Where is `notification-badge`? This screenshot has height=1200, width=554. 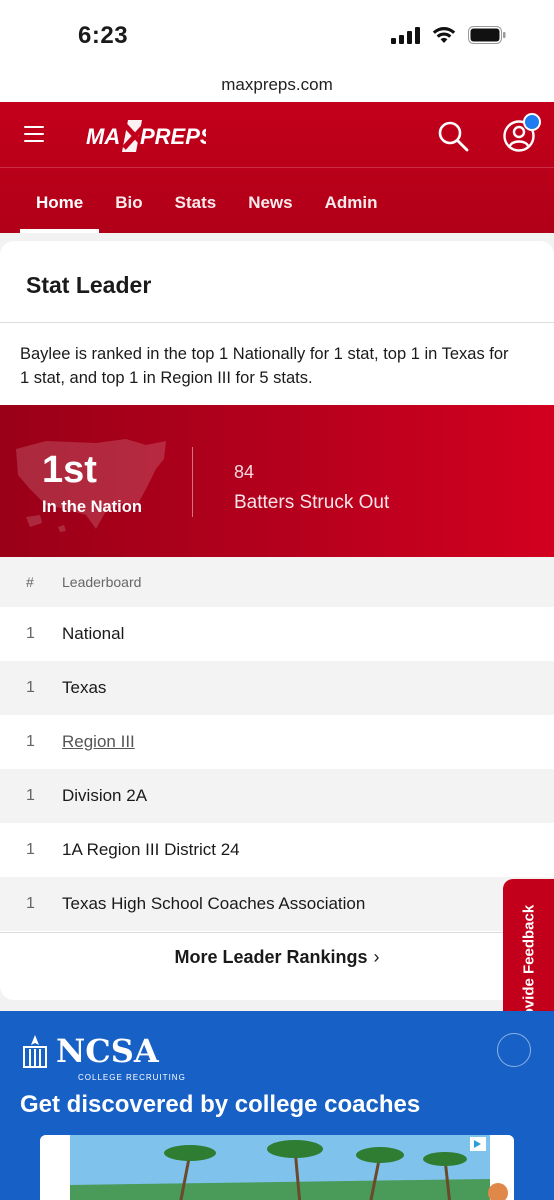
notification-badge is located at coordinates (532, 122).